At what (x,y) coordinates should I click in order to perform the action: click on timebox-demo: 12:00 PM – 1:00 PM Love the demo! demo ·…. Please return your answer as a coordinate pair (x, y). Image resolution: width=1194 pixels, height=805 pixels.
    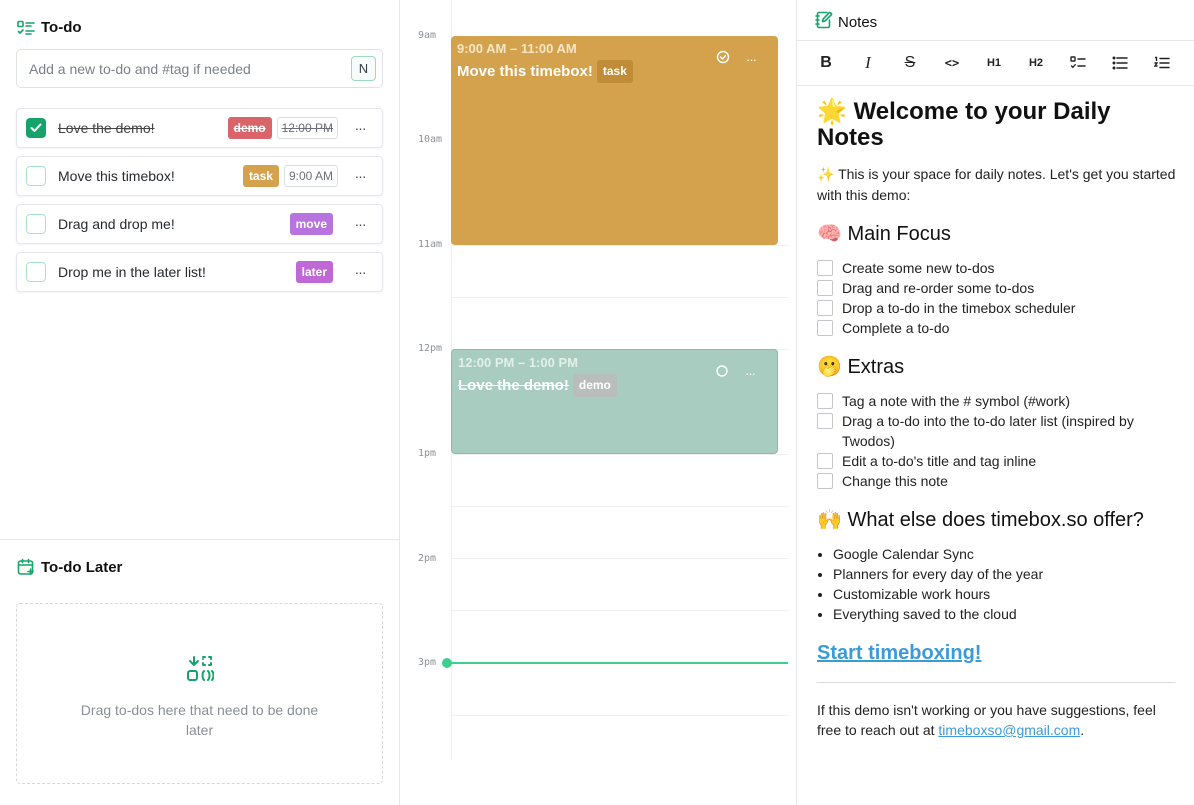
    Looking at the image, I should click on (614, 401).